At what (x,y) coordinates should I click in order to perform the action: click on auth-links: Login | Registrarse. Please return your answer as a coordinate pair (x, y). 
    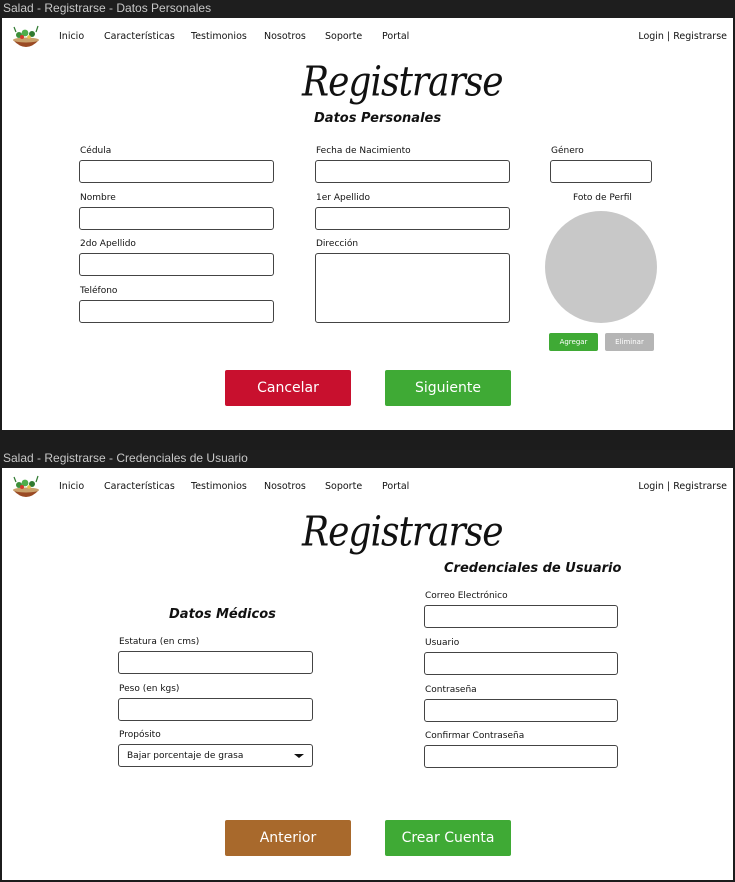
    Looking at the image, I should click on (682, 36).